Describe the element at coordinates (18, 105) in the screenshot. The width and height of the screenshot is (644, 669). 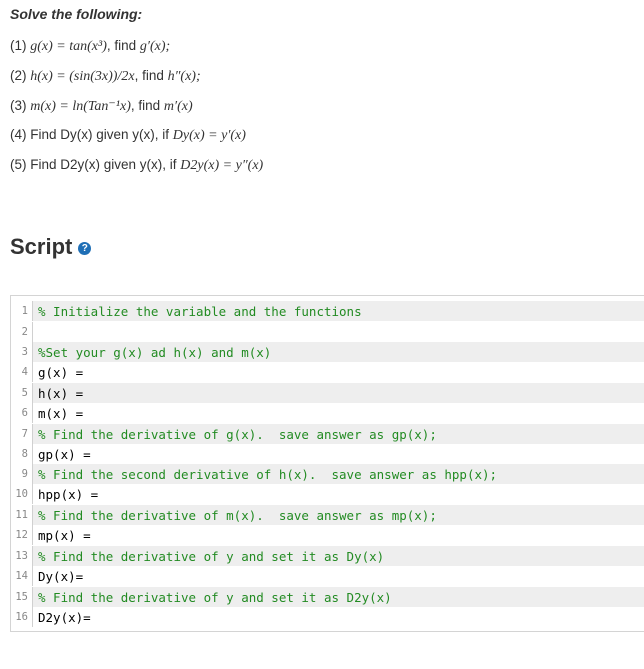
I see `problem-number: (3)` at that location.